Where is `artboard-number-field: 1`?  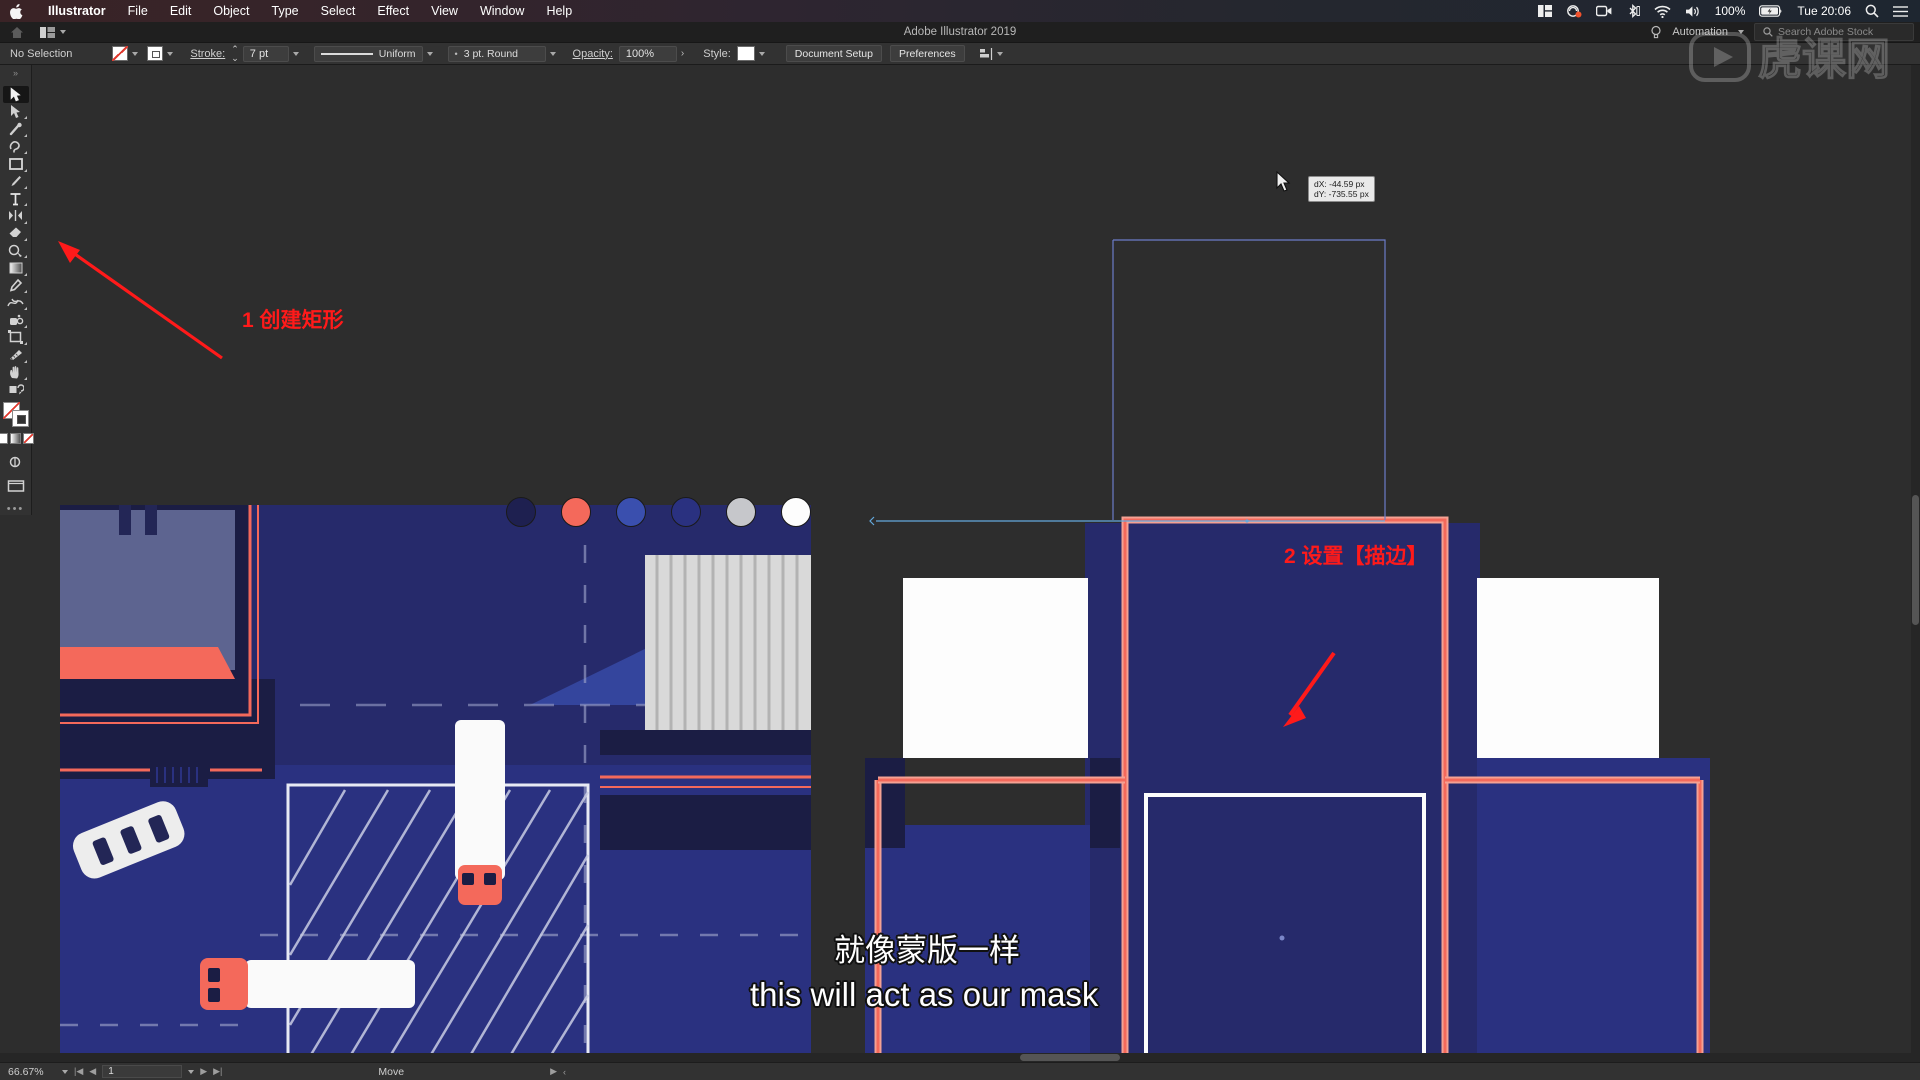
artboard-number-field: 1 is located at coordinates (142, 1071).